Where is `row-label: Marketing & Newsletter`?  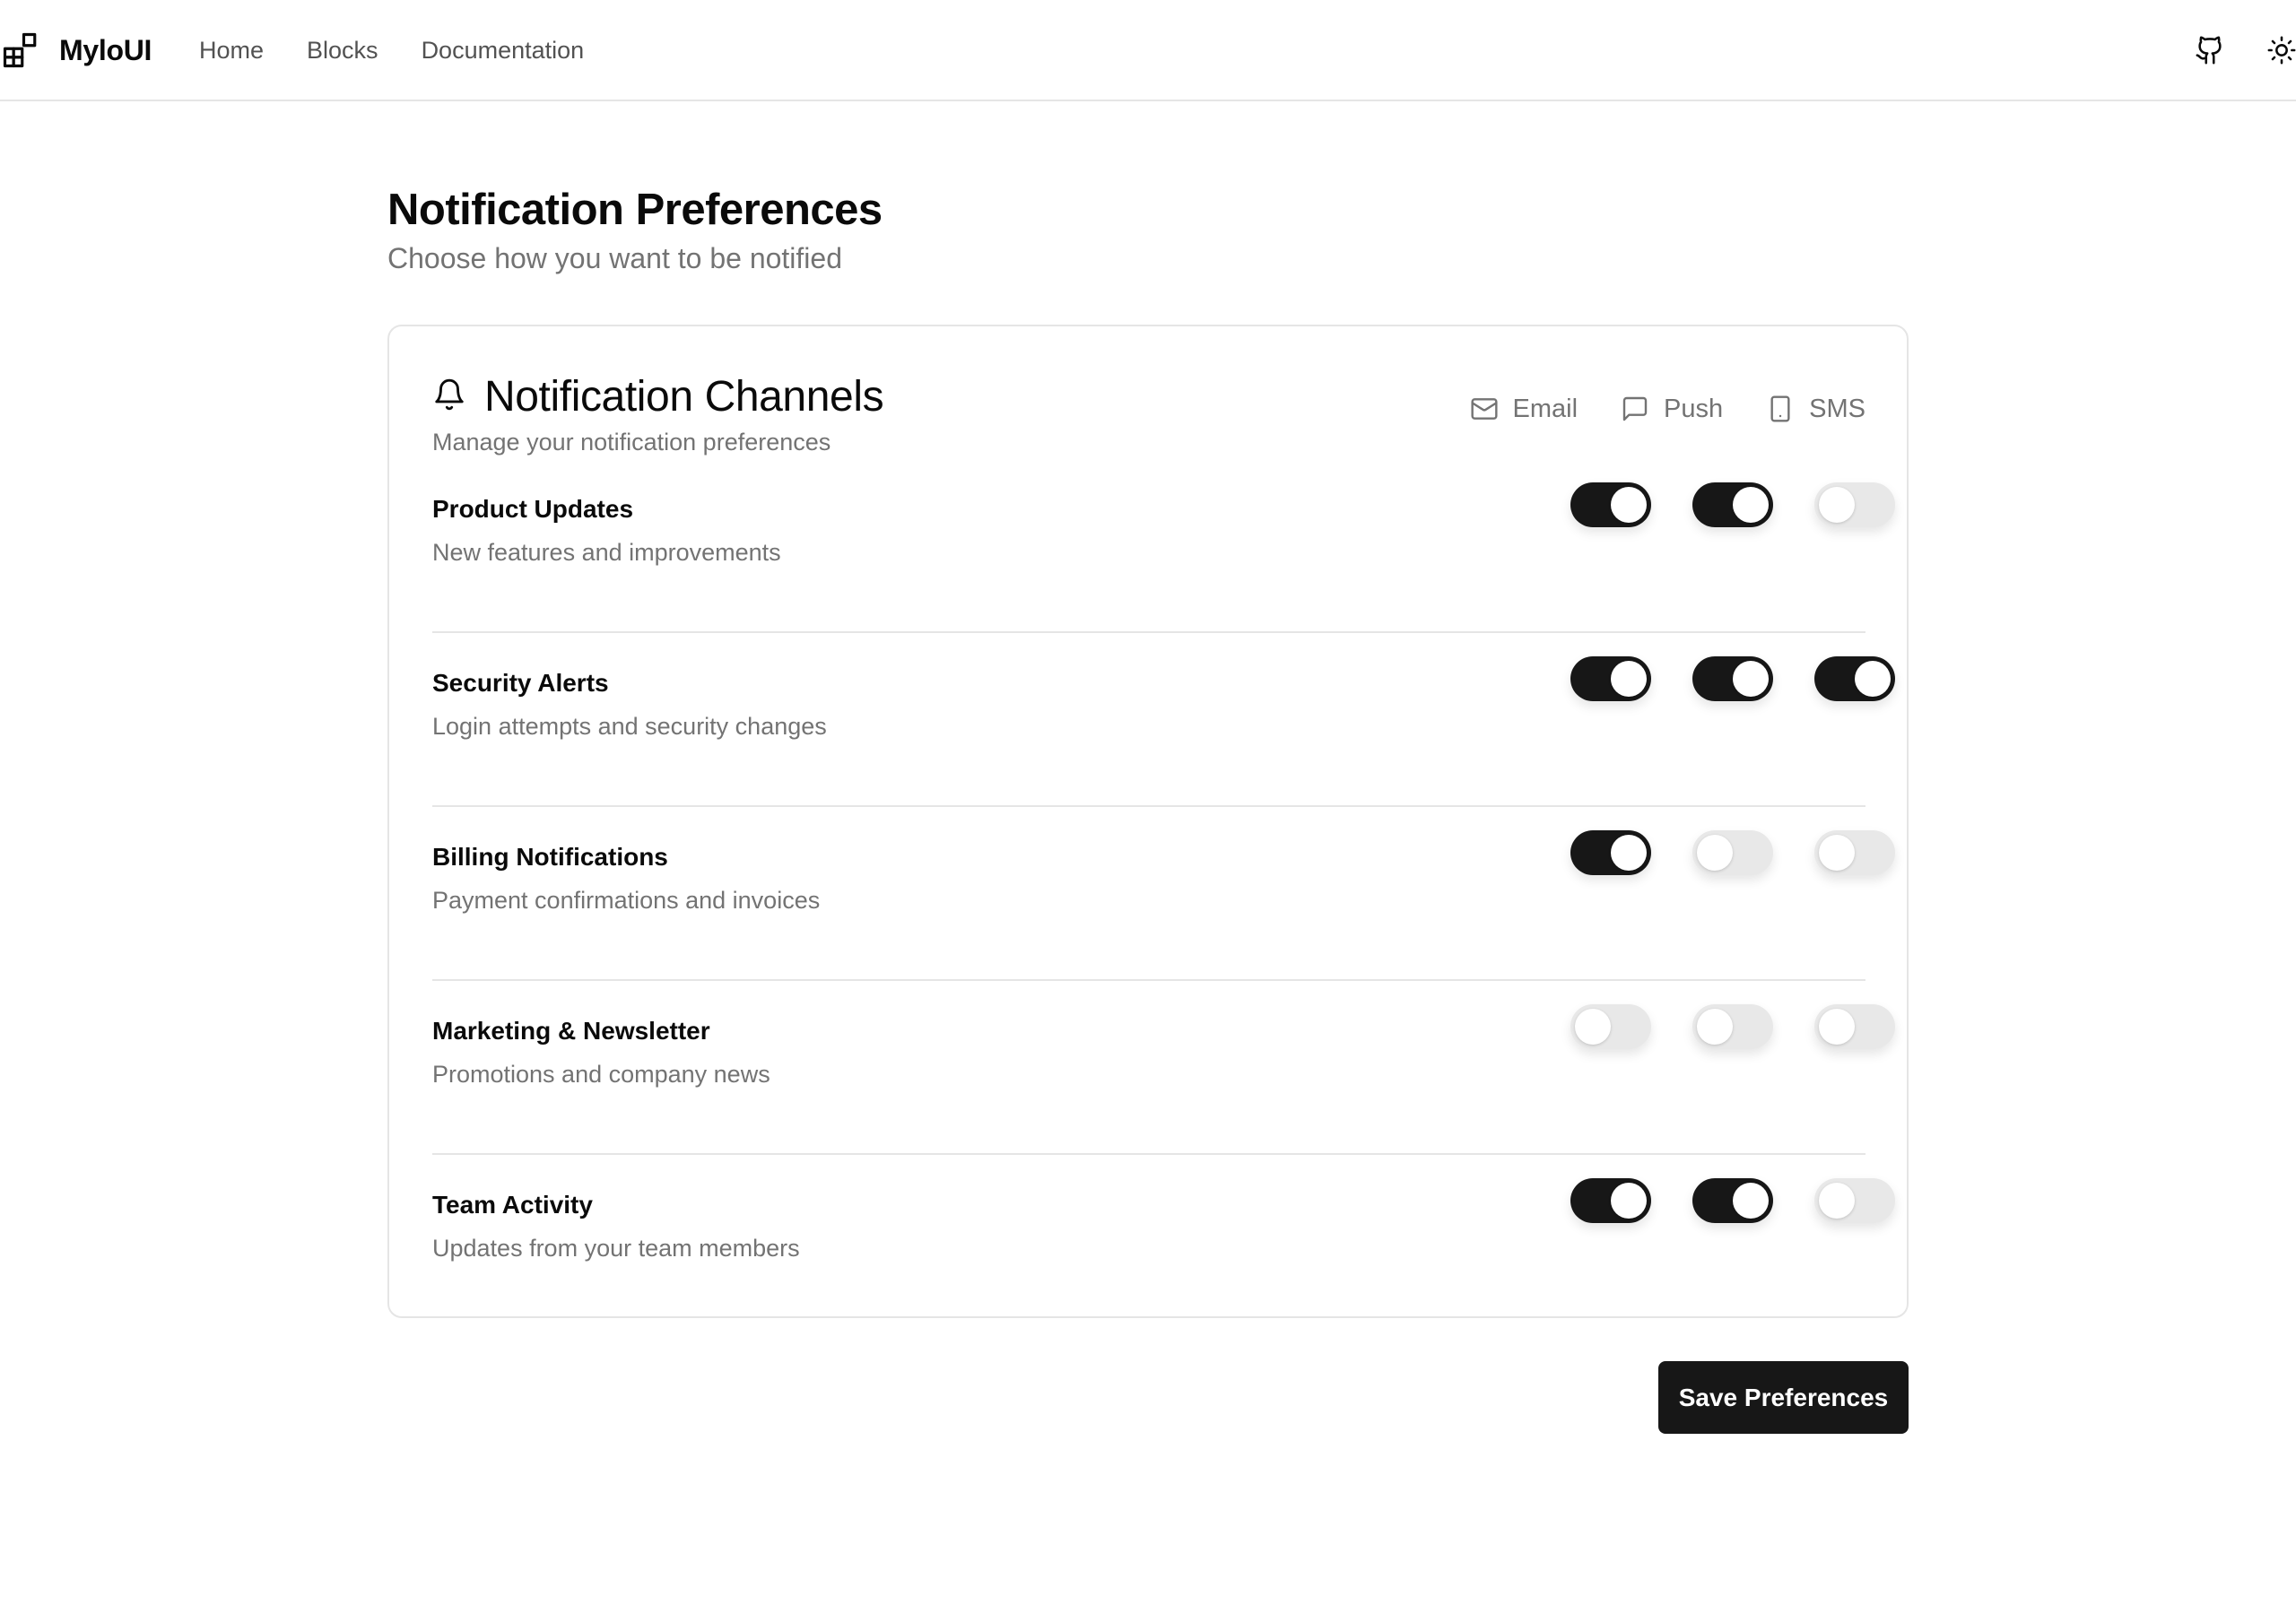 row-label: Marketing & Newsletter is located at coordinates (571, 1031).